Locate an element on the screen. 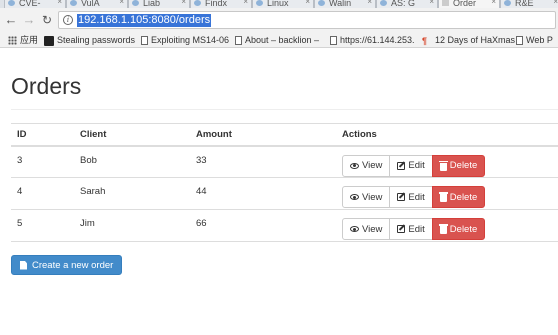  browser-tab: Walin × is located at coordinates (345, 4).